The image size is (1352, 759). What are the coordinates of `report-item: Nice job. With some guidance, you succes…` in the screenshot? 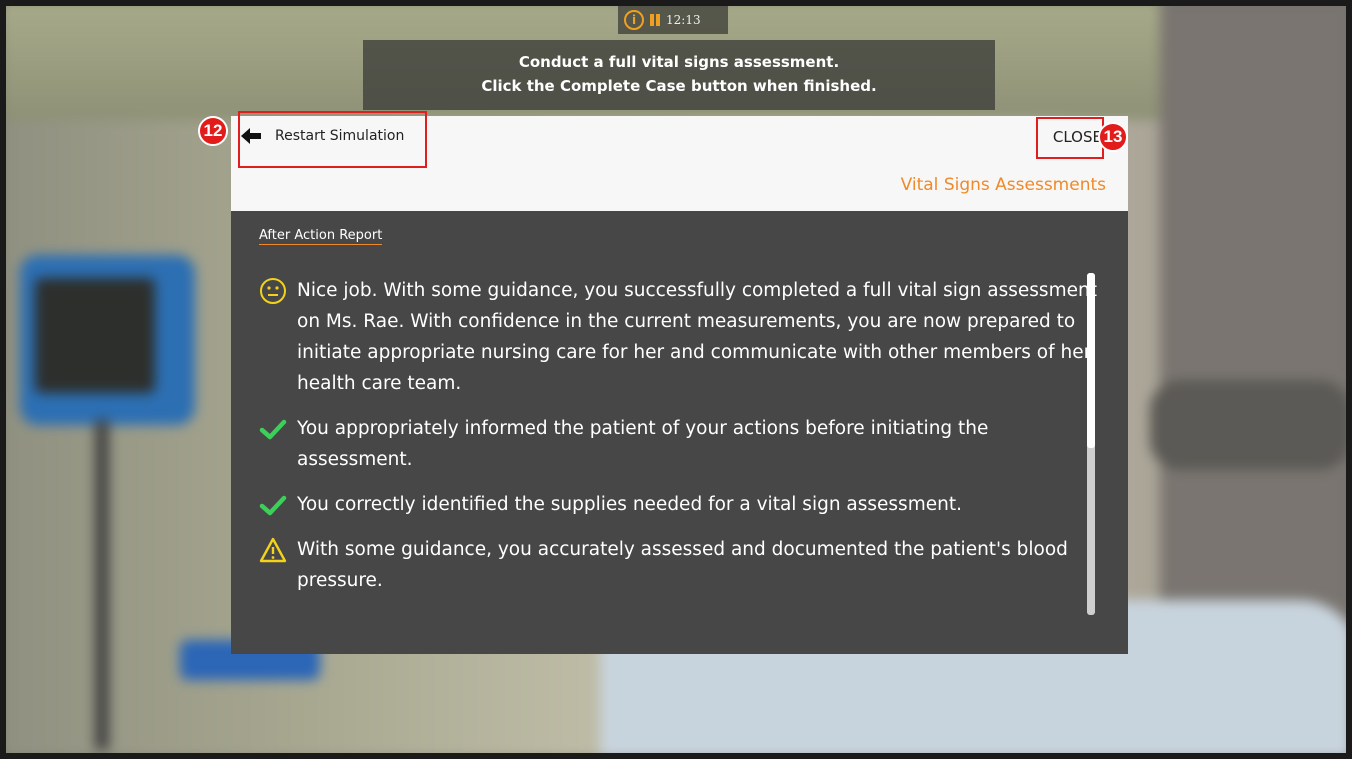 It's located at (679, 337).